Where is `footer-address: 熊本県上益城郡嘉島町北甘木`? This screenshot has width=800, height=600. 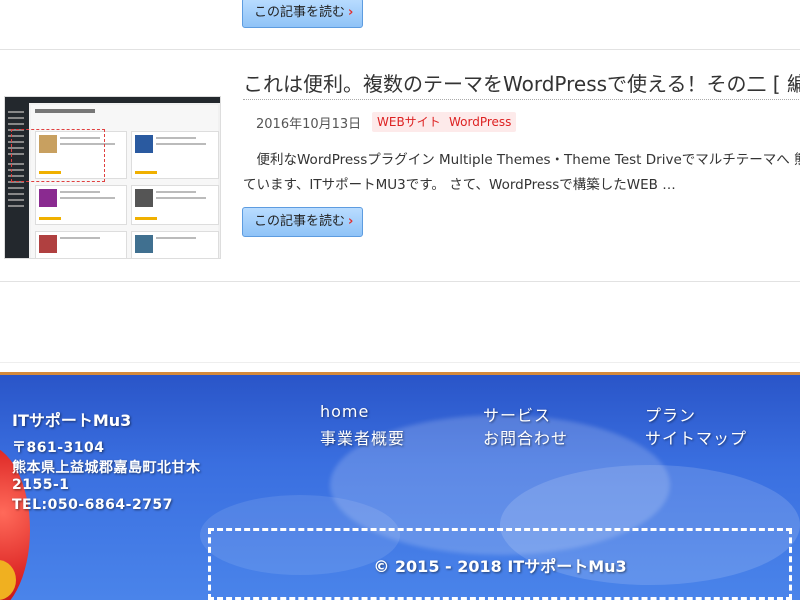
footer-address: 熊本県上益城郡嘉島町北甘木 is located at coordinates (106, 468).